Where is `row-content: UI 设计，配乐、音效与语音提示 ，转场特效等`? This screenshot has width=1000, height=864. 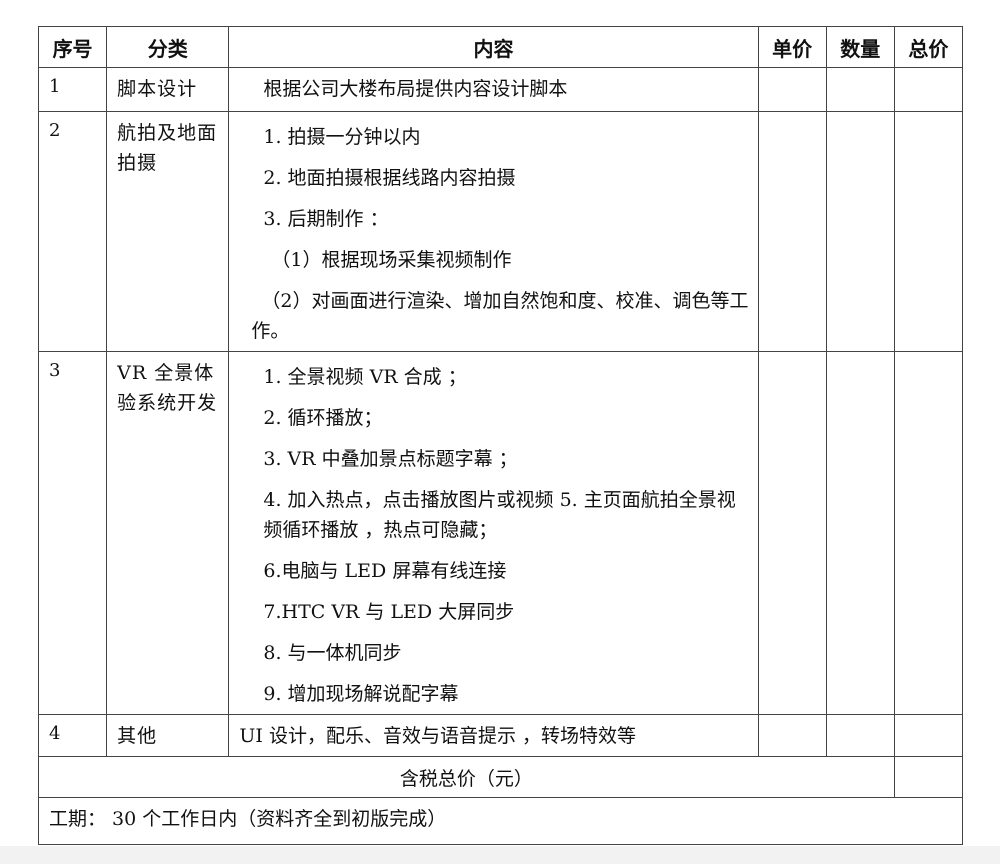
row-content: UI 设计，配乐、音效与语音提示 ，转场特效等 is located at coordinates (493, 735).